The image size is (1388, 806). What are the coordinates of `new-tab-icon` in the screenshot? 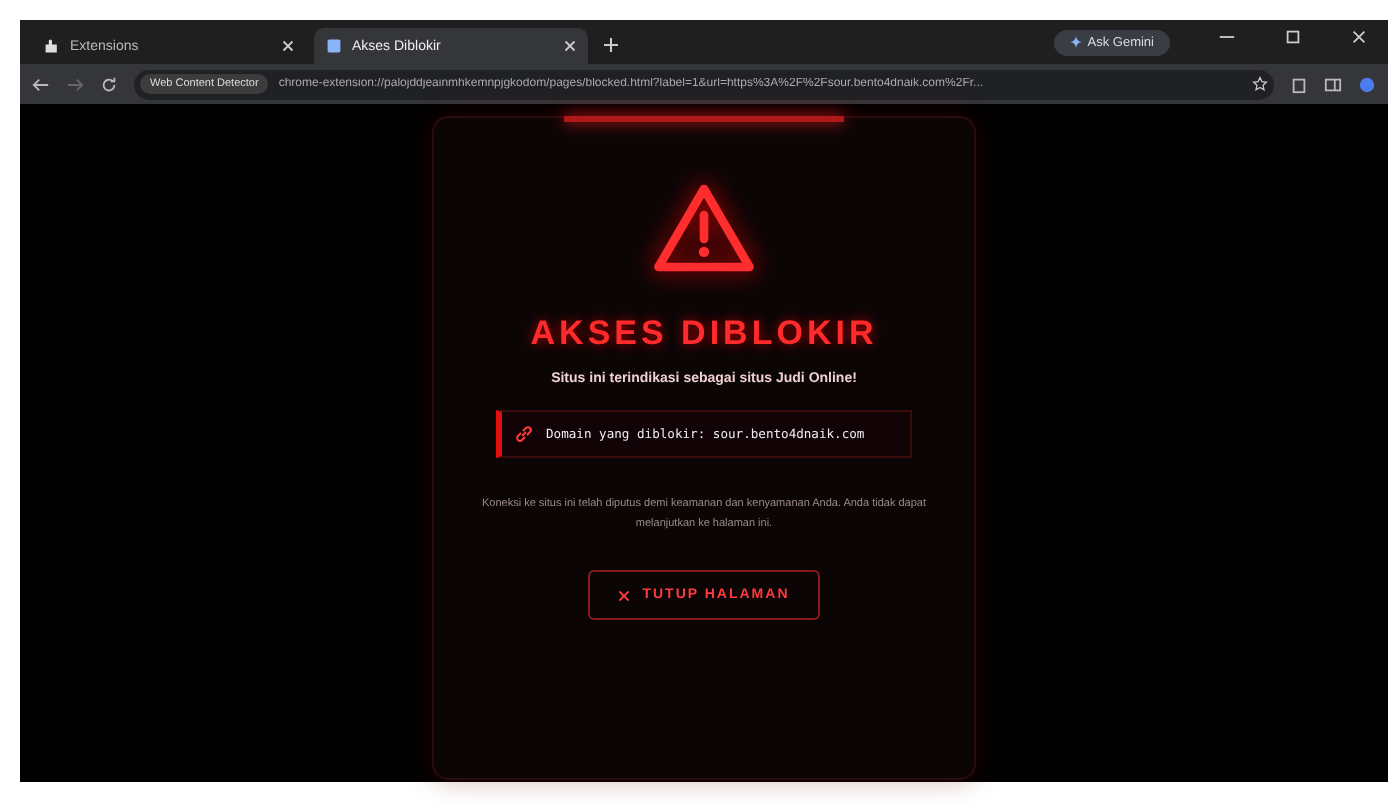 It's located at (611, 45).